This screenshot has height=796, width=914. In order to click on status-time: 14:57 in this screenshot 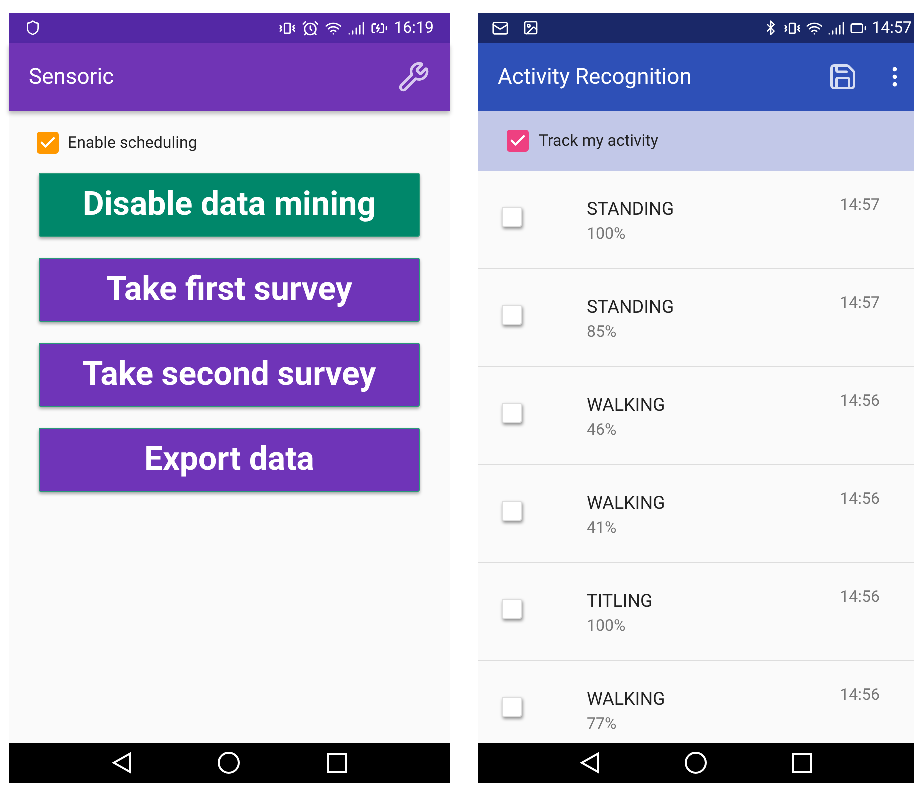, I will do `click(892, 28)`.